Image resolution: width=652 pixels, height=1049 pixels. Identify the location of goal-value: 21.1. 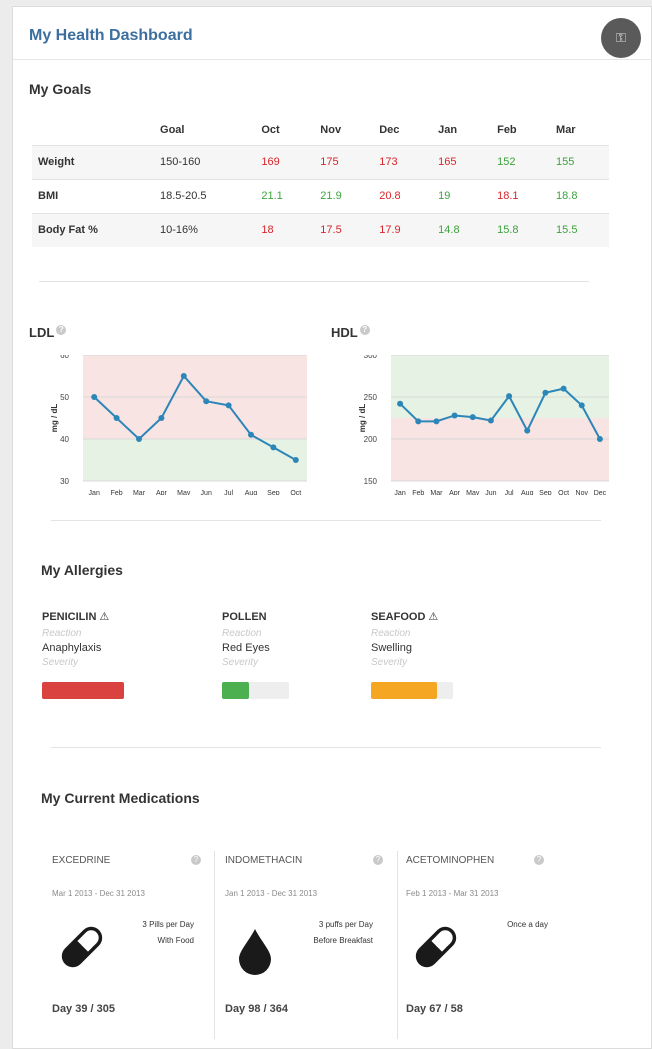
(285, 195).